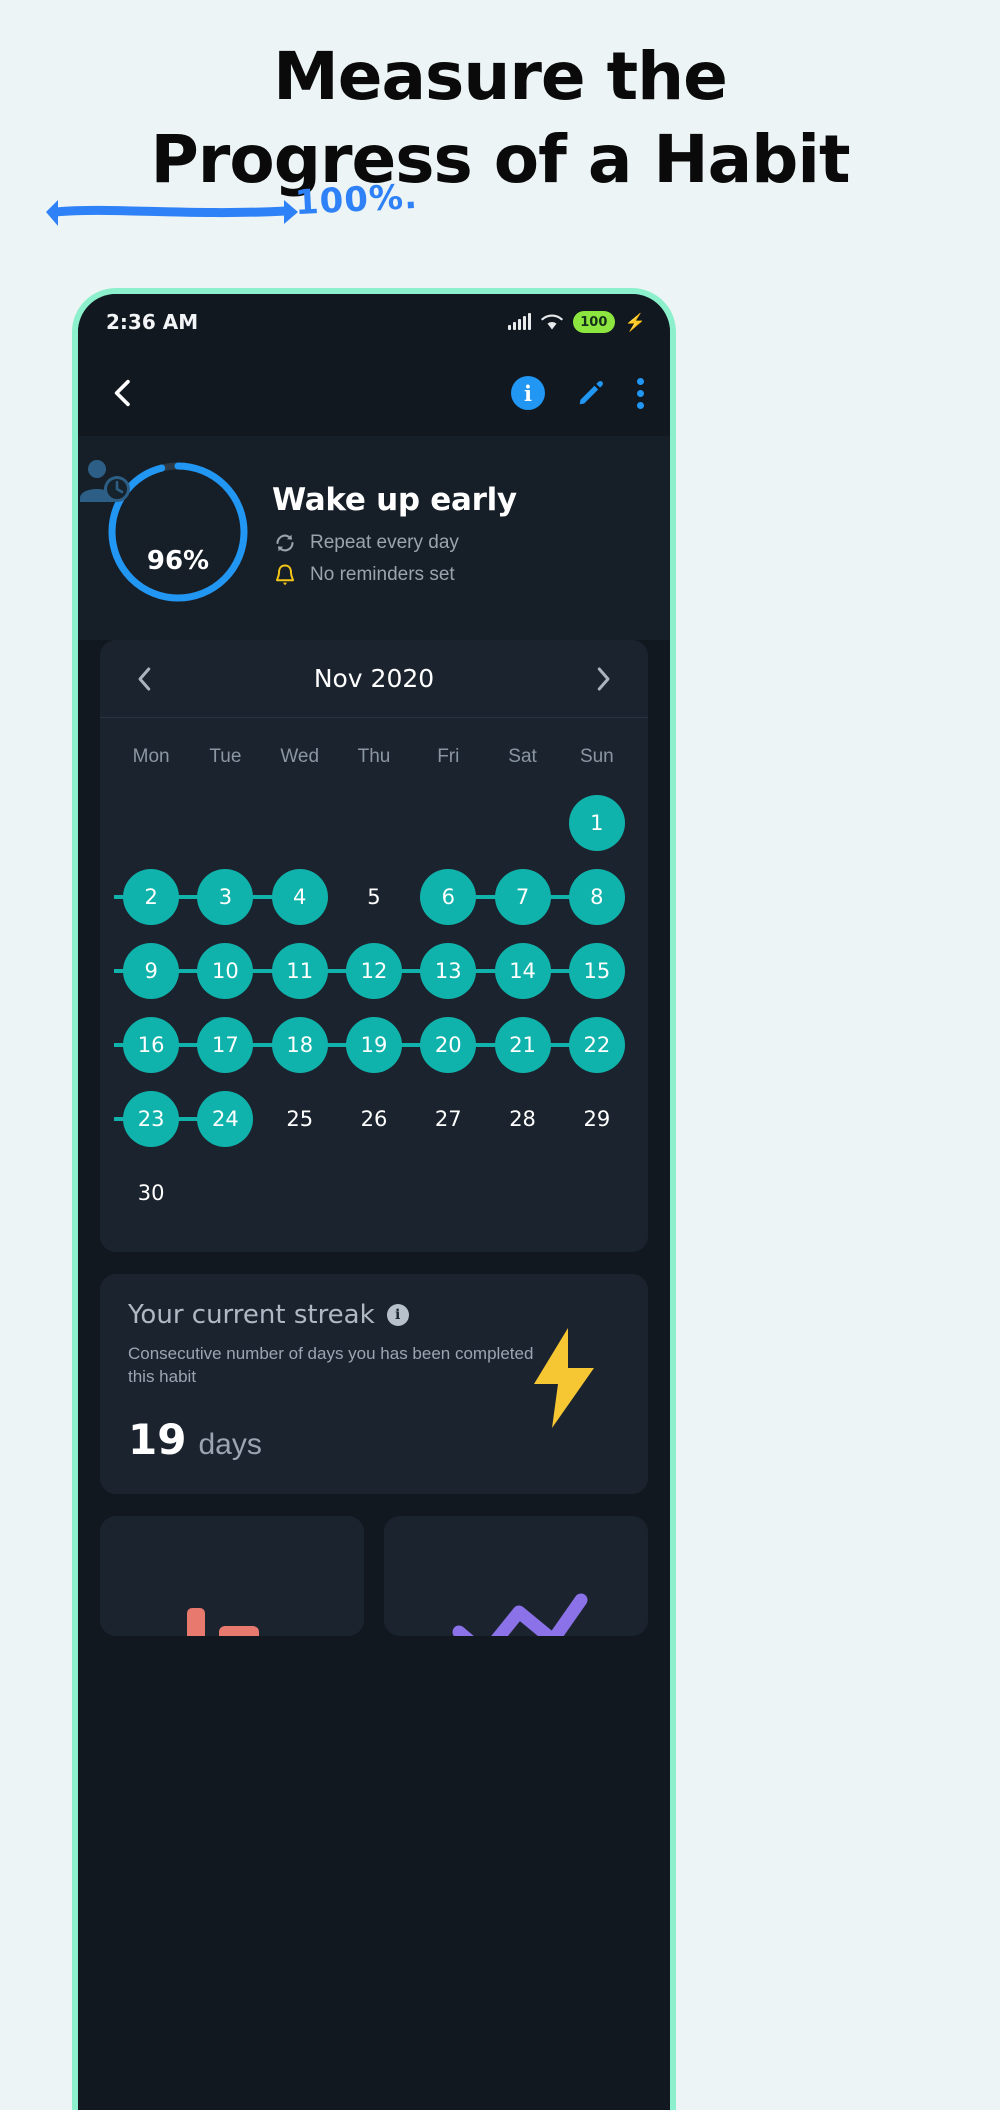 This screenshot has width=1000, height=2110. I want to click on line-chart-icon, so click(520, 1614).